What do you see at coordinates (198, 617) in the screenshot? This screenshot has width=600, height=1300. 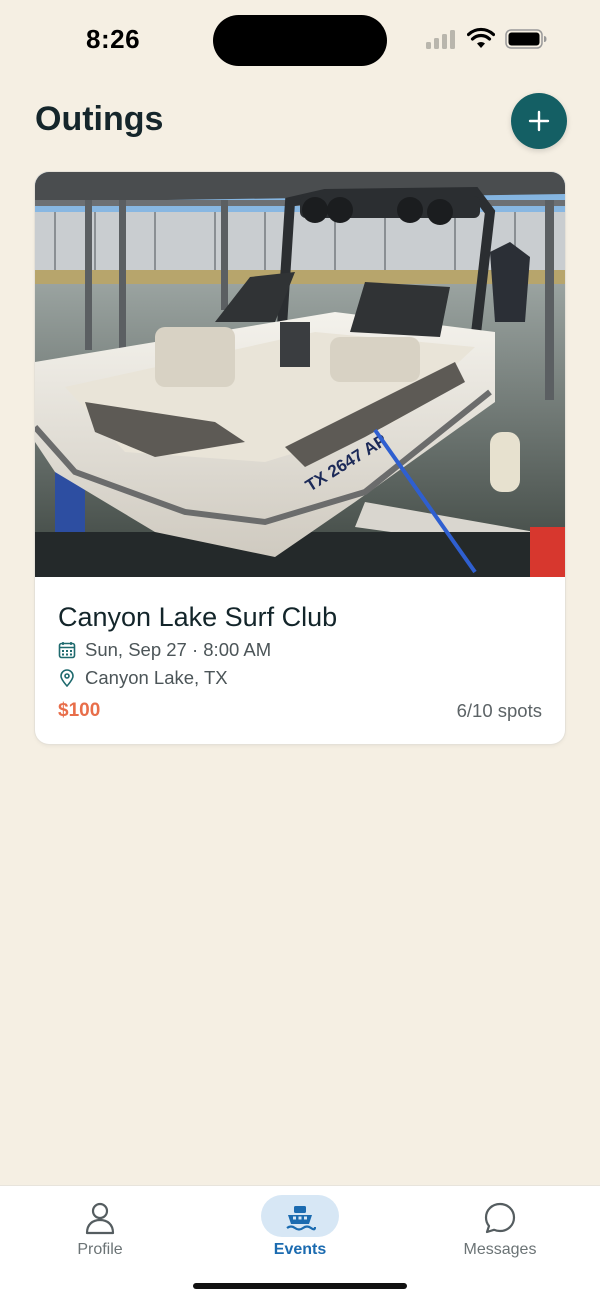 I see `event-title: Canyon Lake Surf Club` at bounding box center [198, 617].